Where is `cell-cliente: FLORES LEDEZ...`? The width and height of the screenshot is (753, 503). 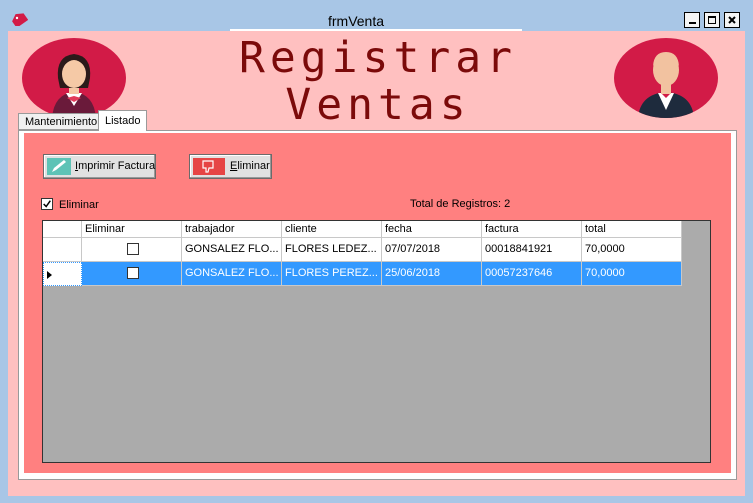 cell-cliente: FLORES LEDEZ... is located at coordinates (332, 250).